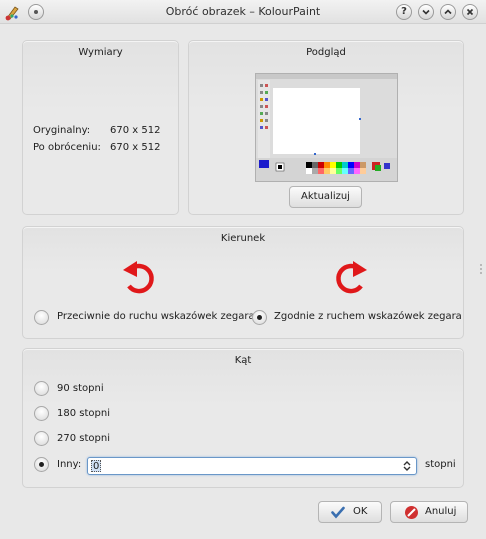  I want to click on title-bar: Obróć obrazek – KolourPaint ?, so click(243, 12).